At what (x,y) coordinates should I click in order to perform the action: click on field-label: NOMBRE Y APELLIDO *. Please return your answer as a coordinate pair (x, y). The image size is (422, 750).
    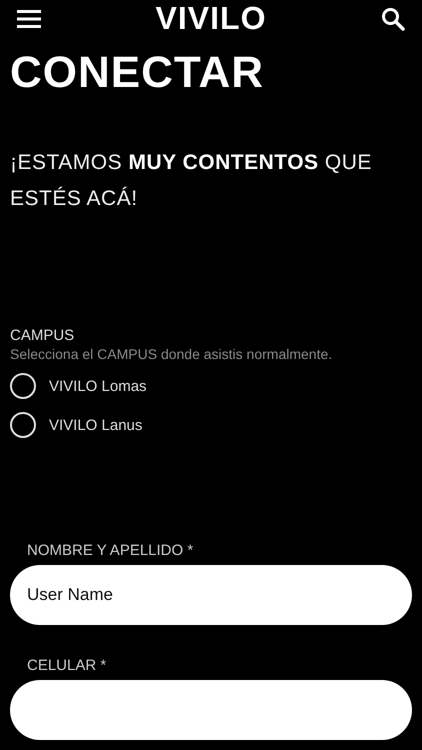
    Looking at the image, I should click on (110, 551).